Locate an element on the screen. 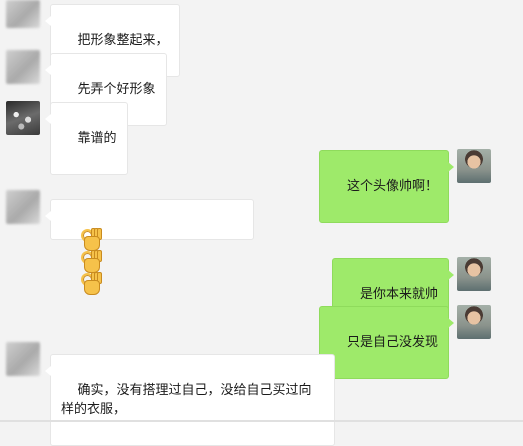 This screenshot has height=446, width=523. incoming-message-bubble: 确实，没有搭理过自己，没给自己买过向样的衣服， is located at coordinates (190, 400).